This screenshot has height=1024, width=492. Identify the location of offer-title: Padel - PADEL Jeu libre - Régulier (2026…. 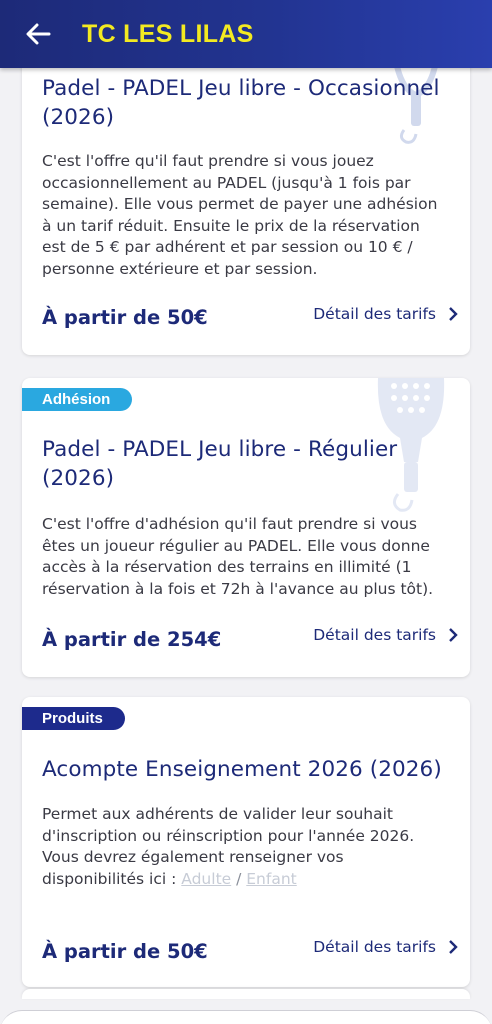
(220, 464).